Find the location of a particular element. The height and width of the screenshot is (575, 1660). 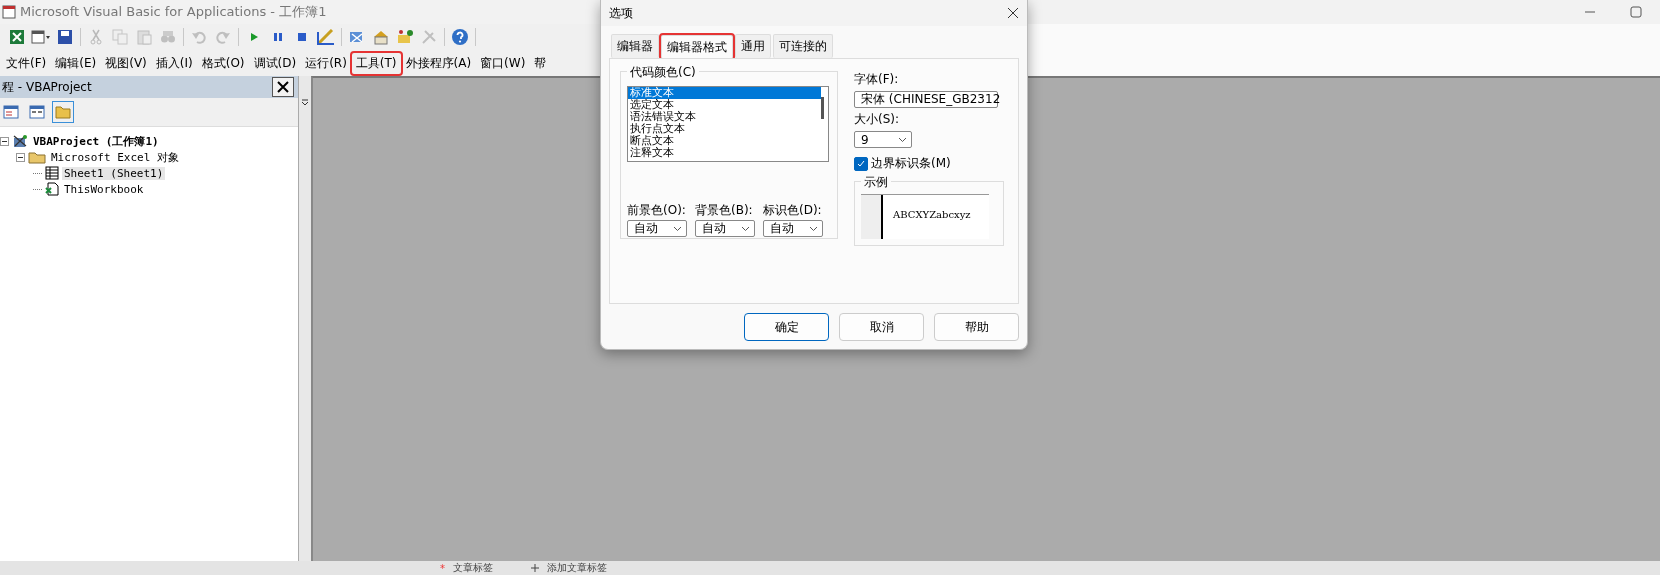

close-button is located at coordinates (283, 87).